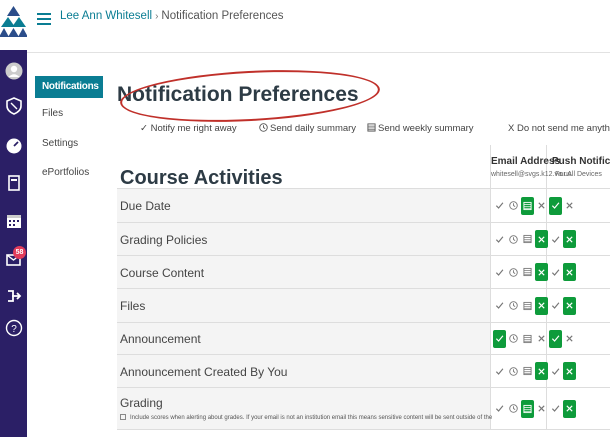 The image size is (610, 437). What do you see at coordinates (69, 114) in the screenshot?
I see `nav-link-files: Files` at bounding box center [69, 114].